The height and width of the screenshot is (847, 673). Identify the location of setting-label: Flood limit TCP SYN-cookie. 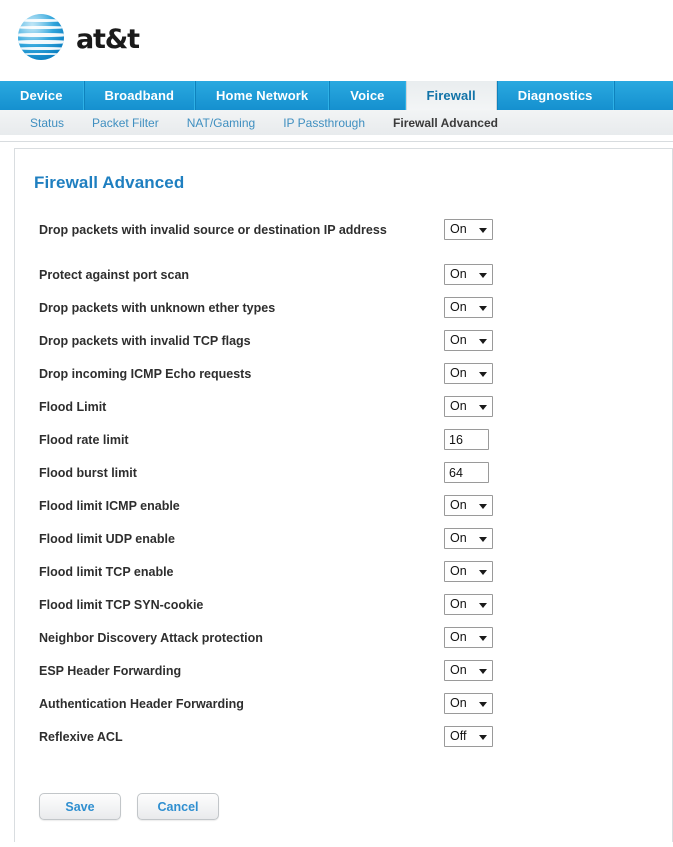
(121, 605).